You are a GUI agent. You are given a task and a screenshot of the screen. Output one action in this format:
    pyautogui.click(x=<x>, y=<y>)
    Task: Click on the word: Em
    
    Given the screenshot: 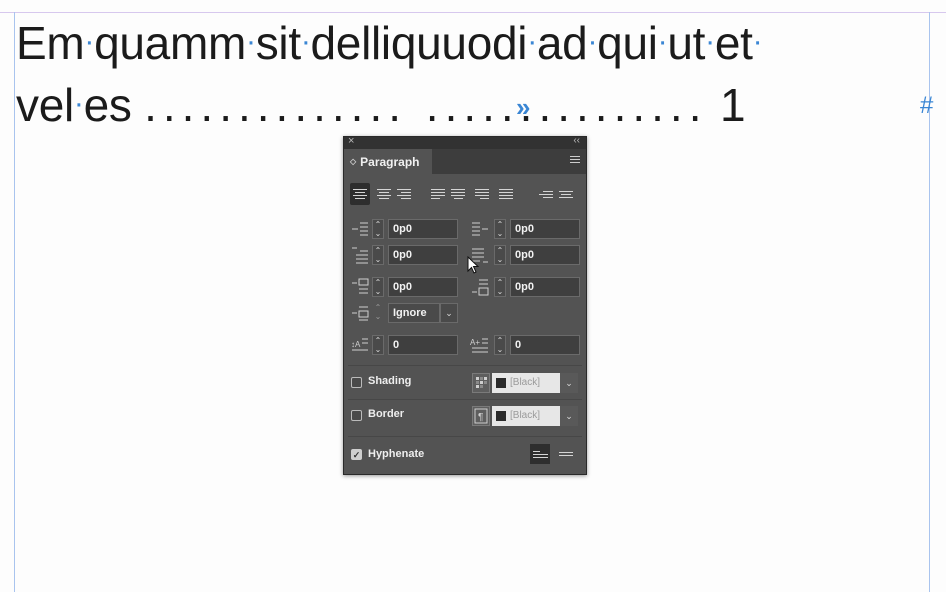 What is the action you would take?
    pyautogui.click(x=50, y=43)
    